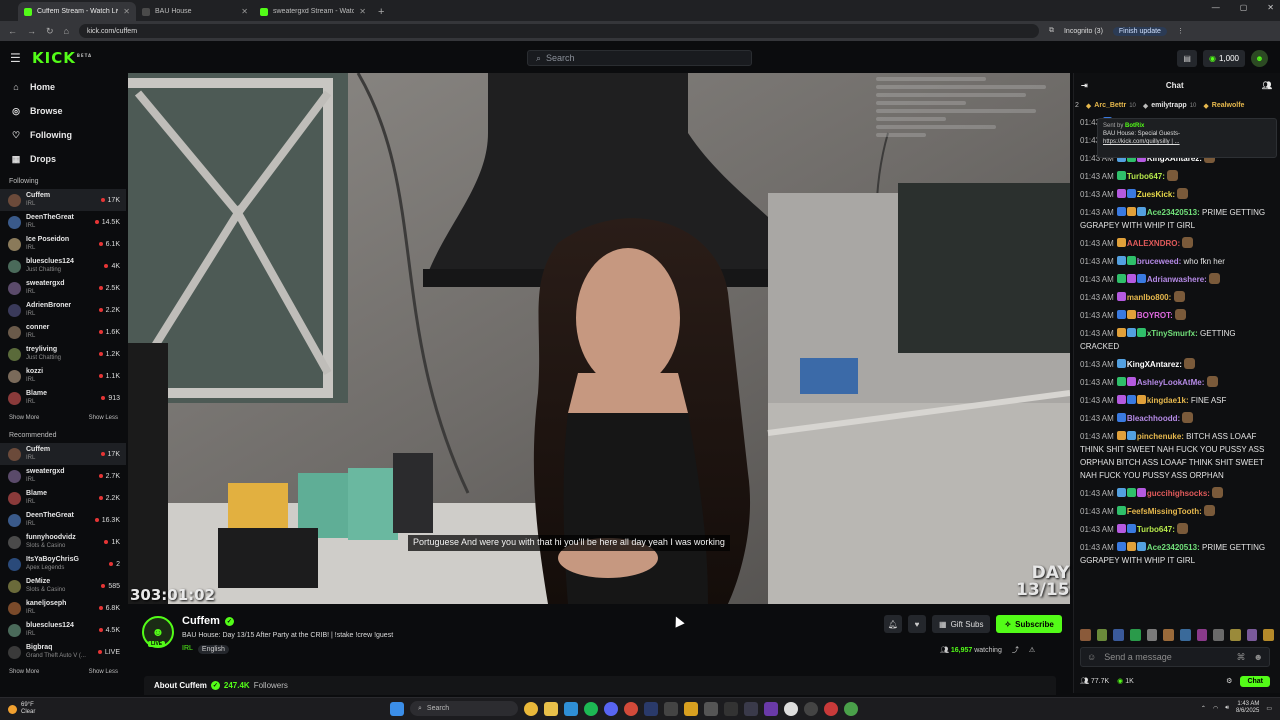 The image size is (1280, 720). Describe the element at coordinates (1091, 657) in the screenshot. I see `emote-picker-icon: ☺` at that location.